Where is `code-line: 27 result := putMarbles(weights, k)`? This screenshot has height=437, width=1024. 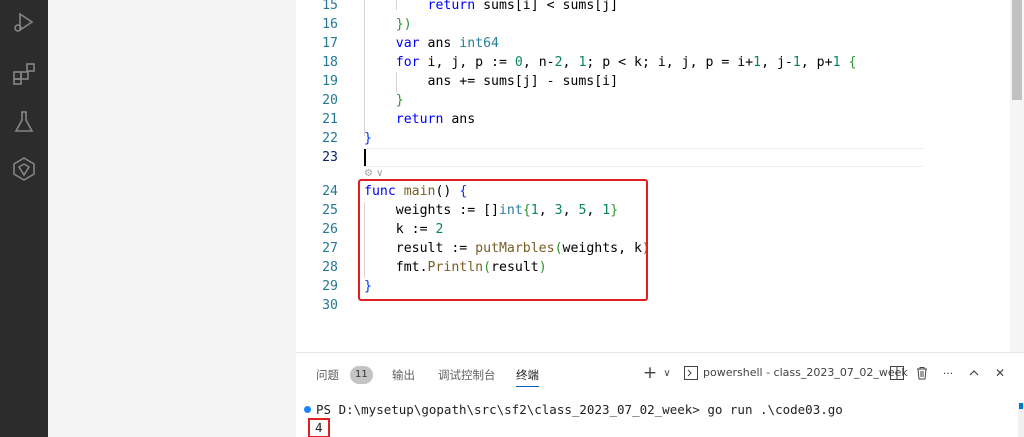
code-line: 27 result := putMarbles(weights, k) is located at coordinates (646, 248).